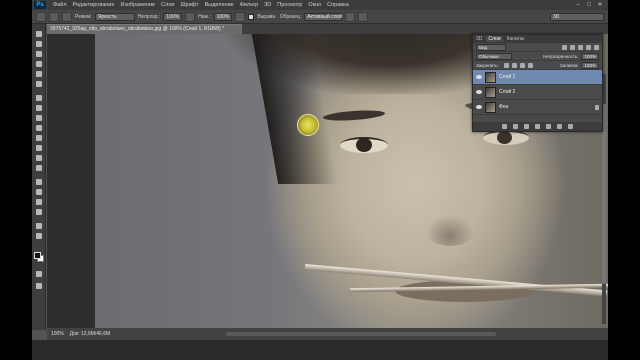 This screenshot has height=360, width=640. I want to click on zoom-tool-icon, so click(39, 236).